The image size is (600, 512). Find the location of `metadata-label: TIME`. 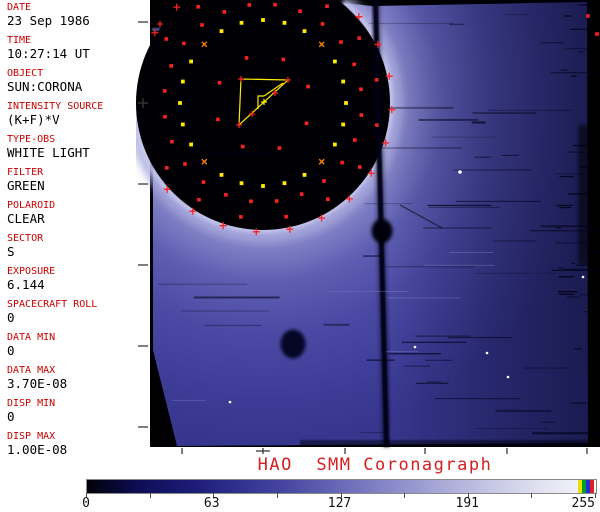

metadata-label: TIME is located at coordinates (19, 40).